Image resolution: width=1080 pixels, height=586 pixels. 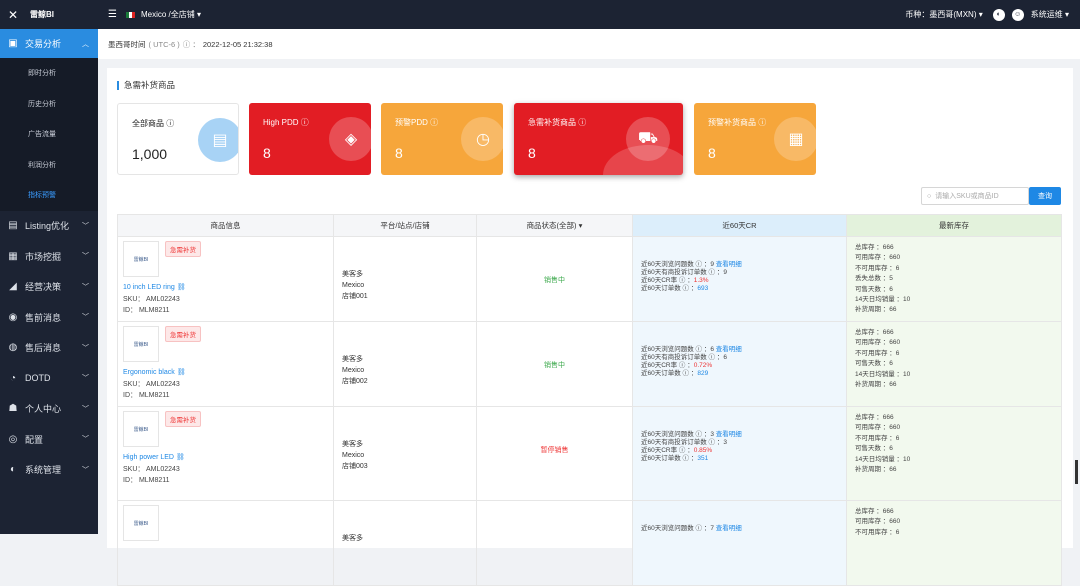 I want to click on sidebar-item-2: ◢ 经营决策 ﹀, so click(x=49, y=287).